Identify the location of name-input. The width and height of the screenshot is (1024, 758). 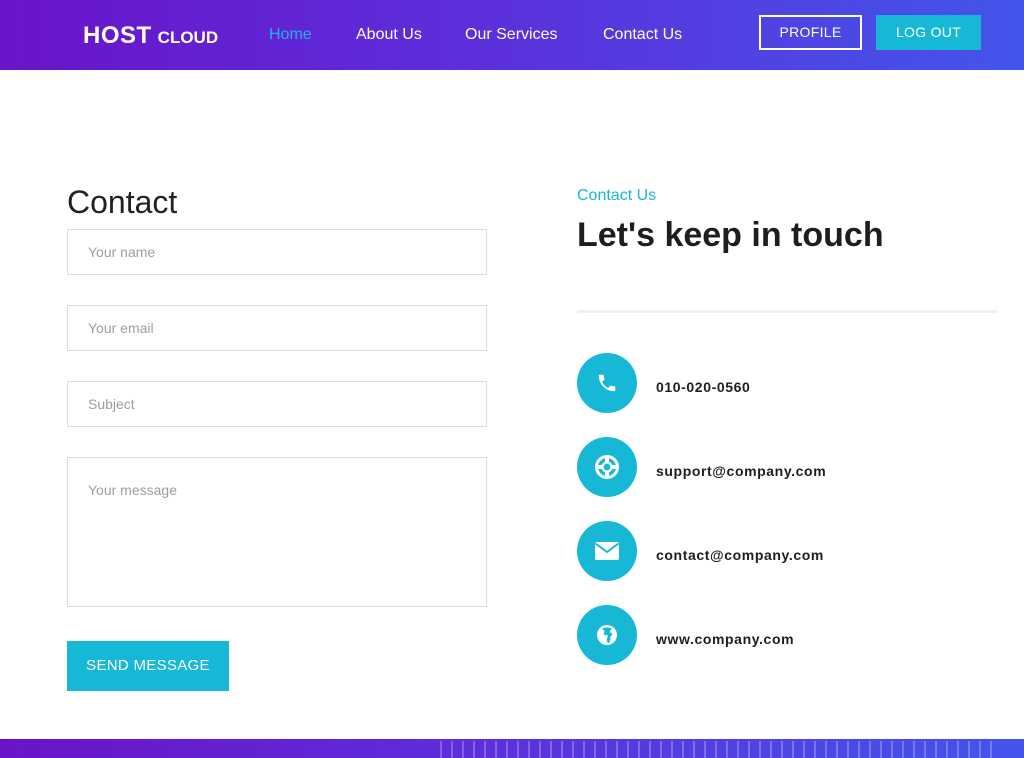
(277, 252).